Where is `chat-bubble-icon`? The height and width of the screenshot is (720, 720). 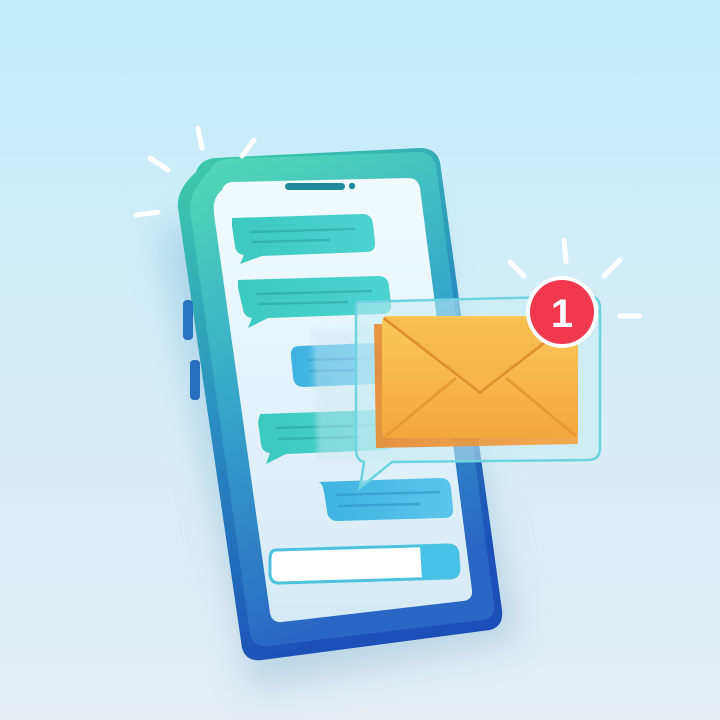 chat-bubble-icon is located at coordinates (386, 499).